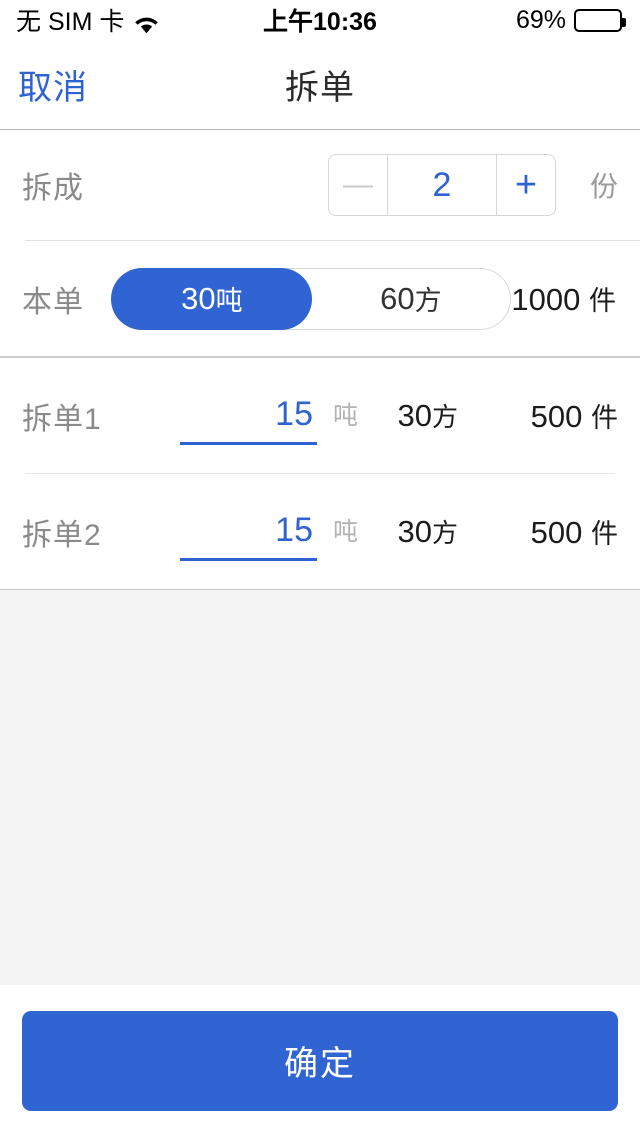  I want to click on status-bar-left: 无 SIM 卡, so click(88, 20).